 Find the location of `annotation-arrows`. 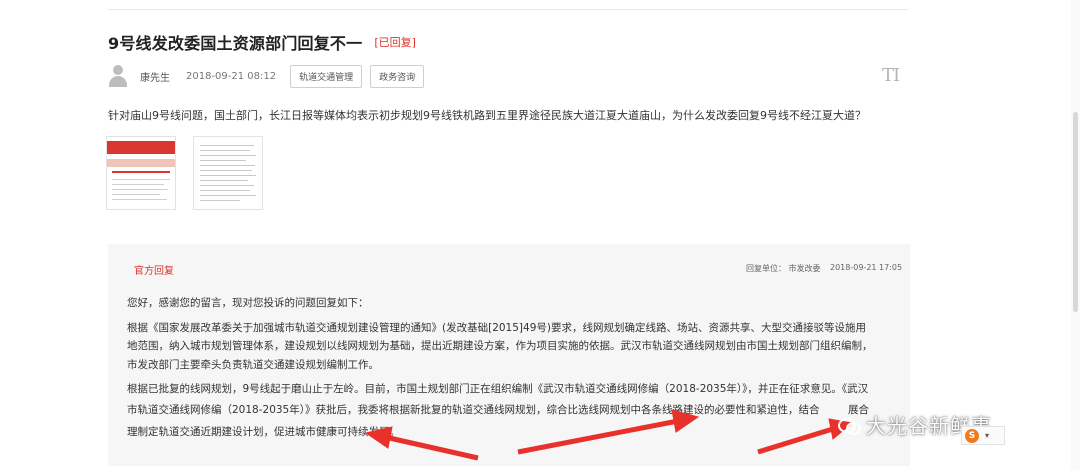

annotation-arrows is located at coordinates (609, 435).